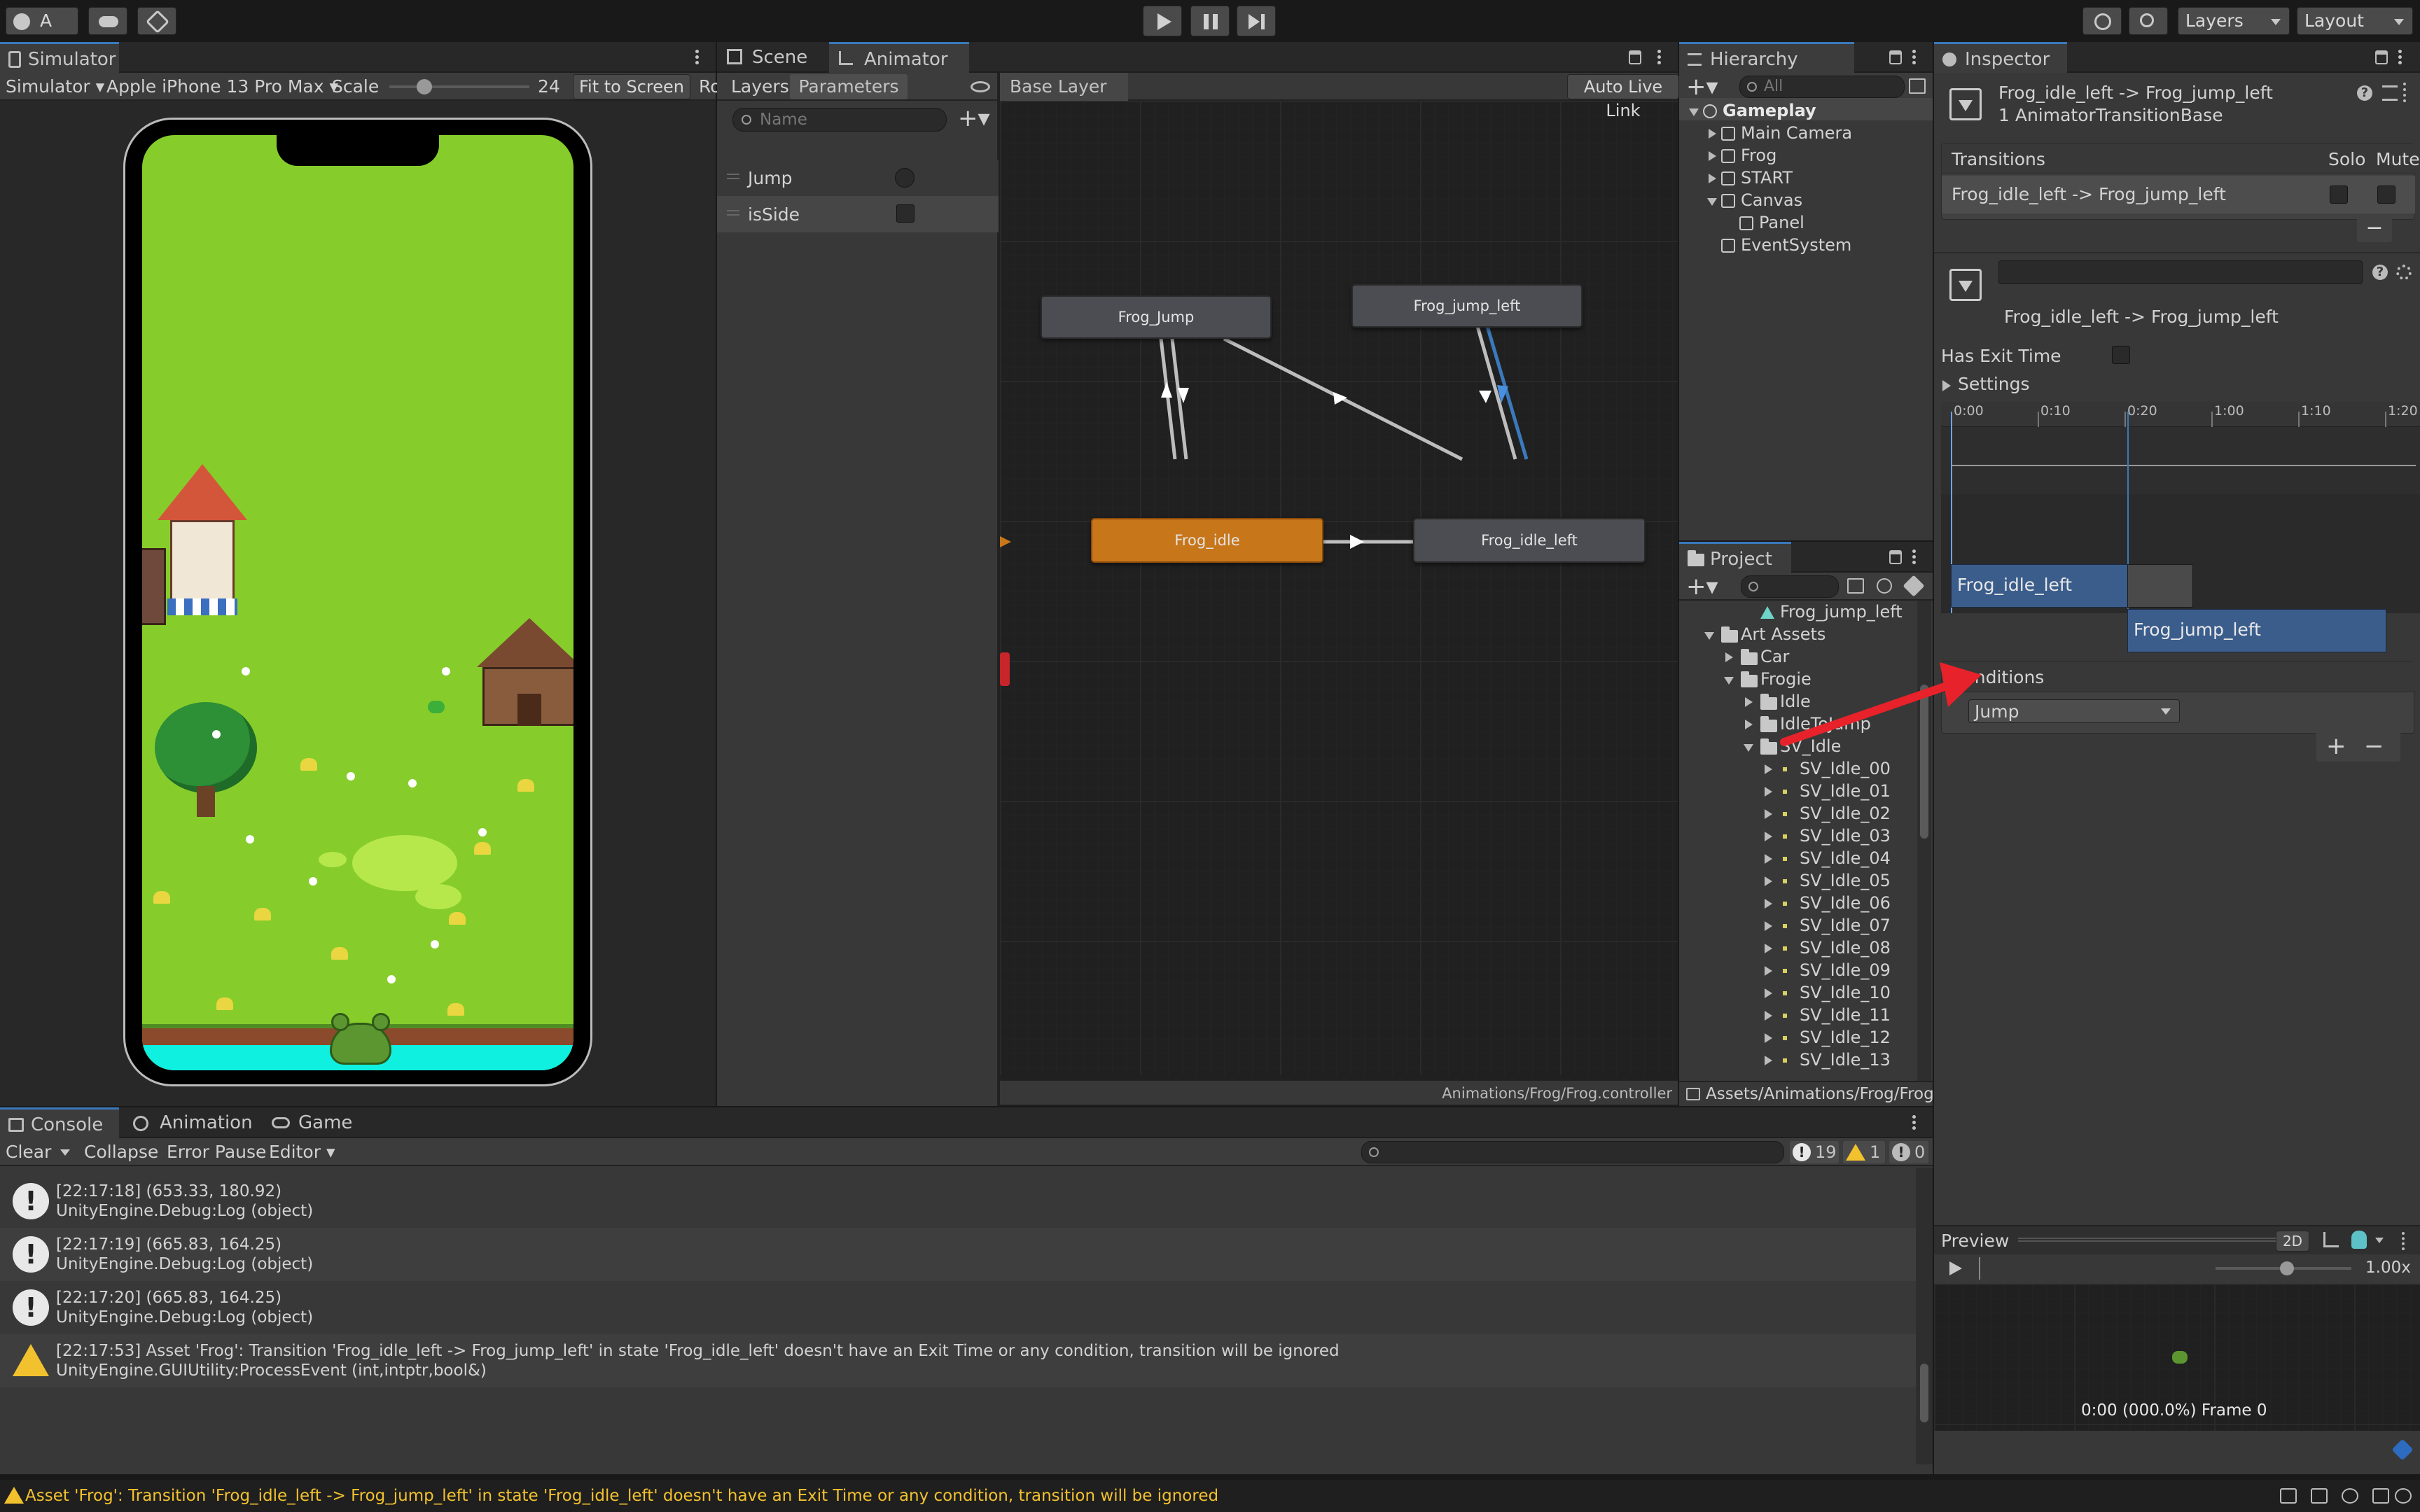  Describe the element at coordinates (1806, 134) in the screenshot. I see `hierarchy-item: Main Camera` at that location.